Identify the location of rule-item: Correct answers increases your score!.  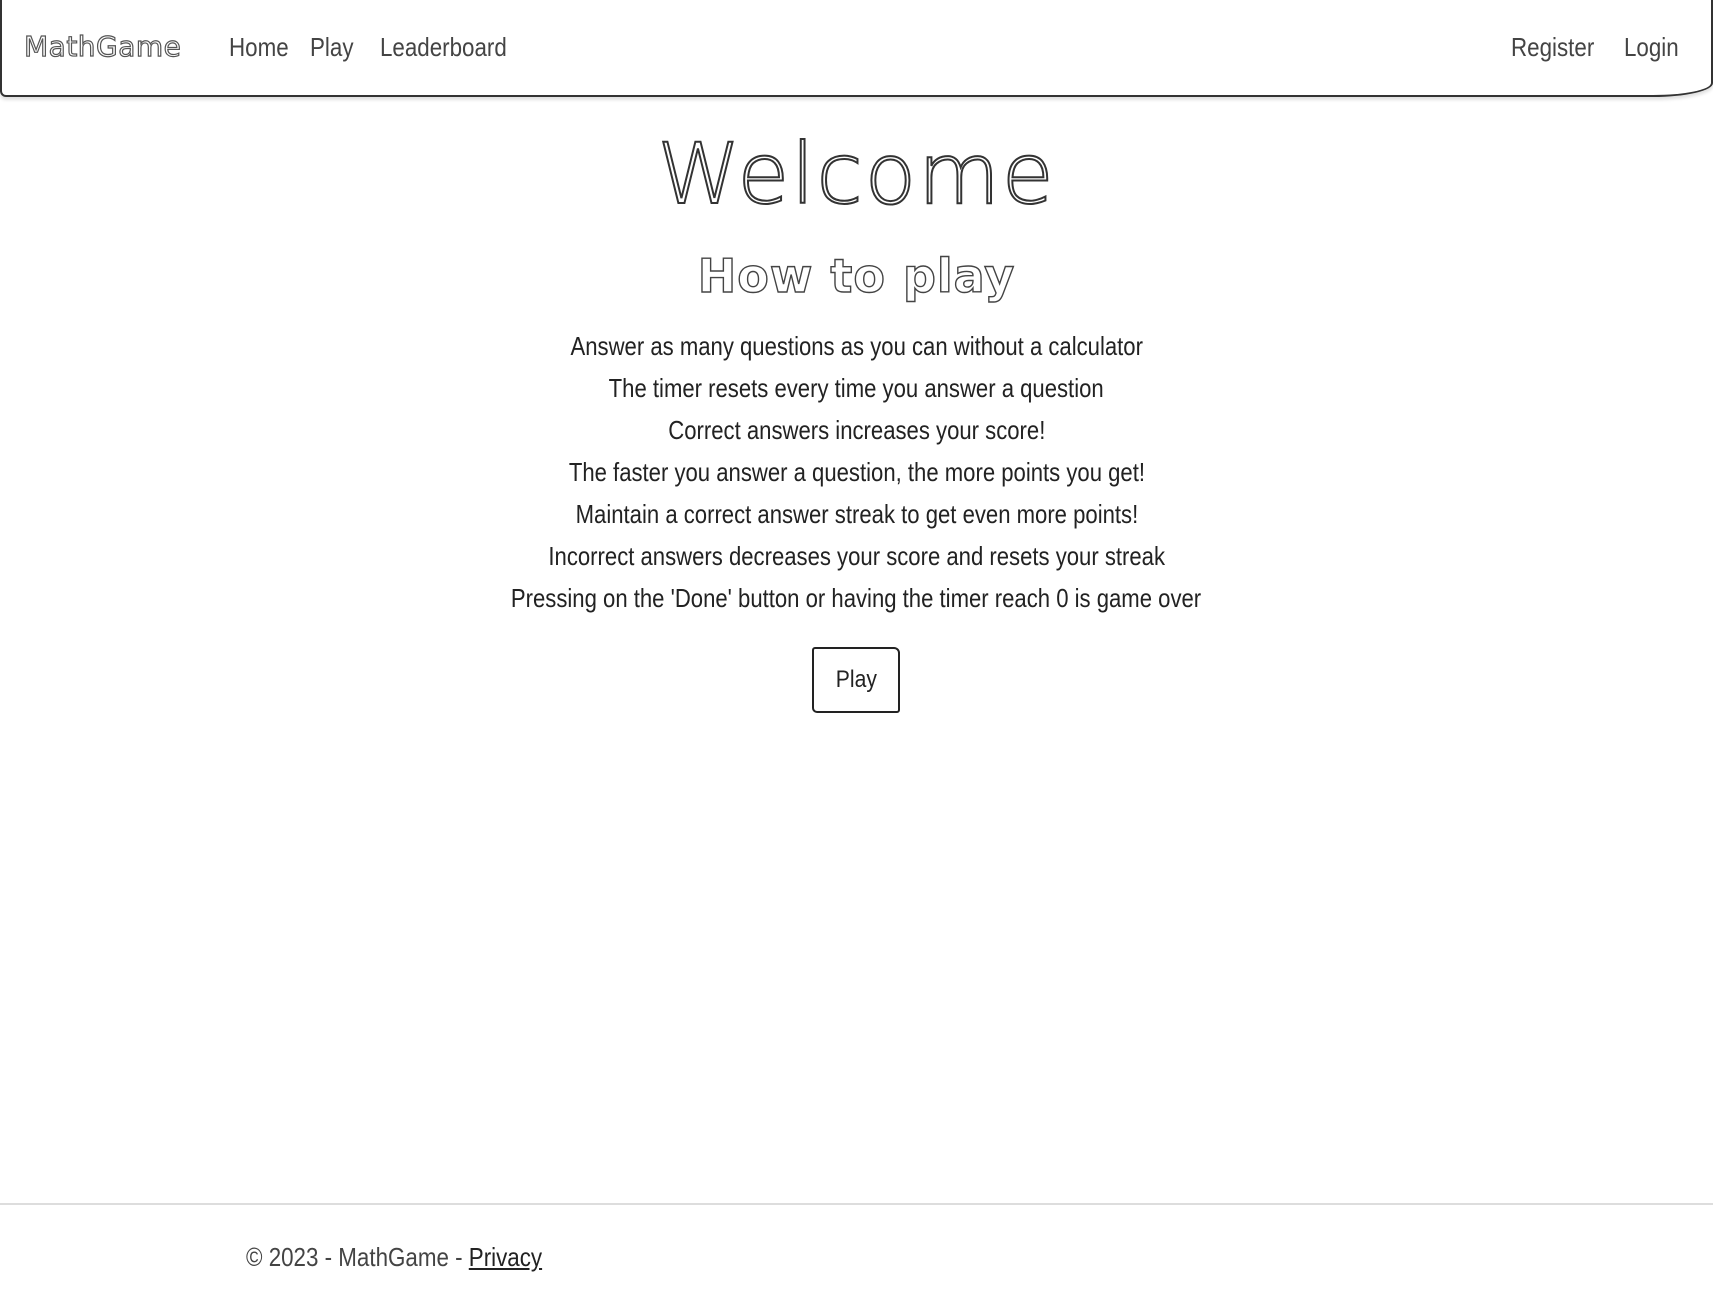
(856, 430).